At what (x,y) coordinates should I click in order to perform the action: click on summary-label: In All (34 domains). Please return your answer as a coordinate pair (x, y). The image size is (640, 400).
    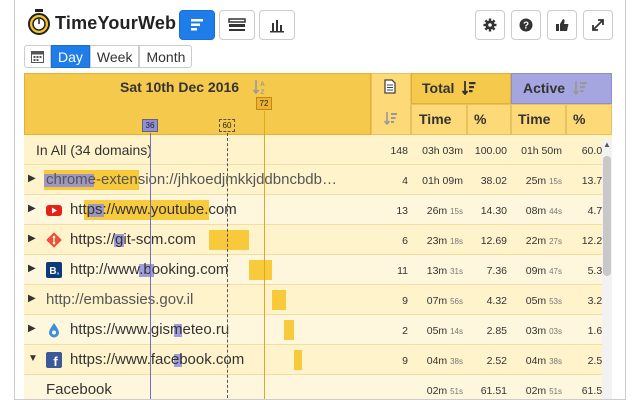
    Looking at the image, I should click on (94, 150).